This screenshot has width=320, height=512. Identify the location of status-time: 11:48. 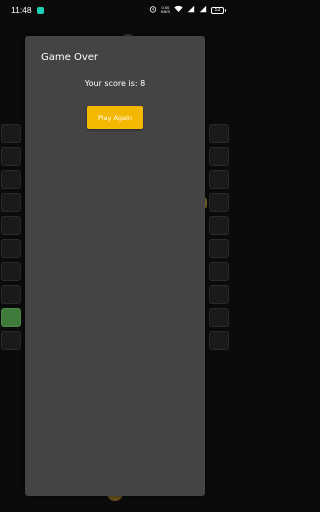
(21, 10).